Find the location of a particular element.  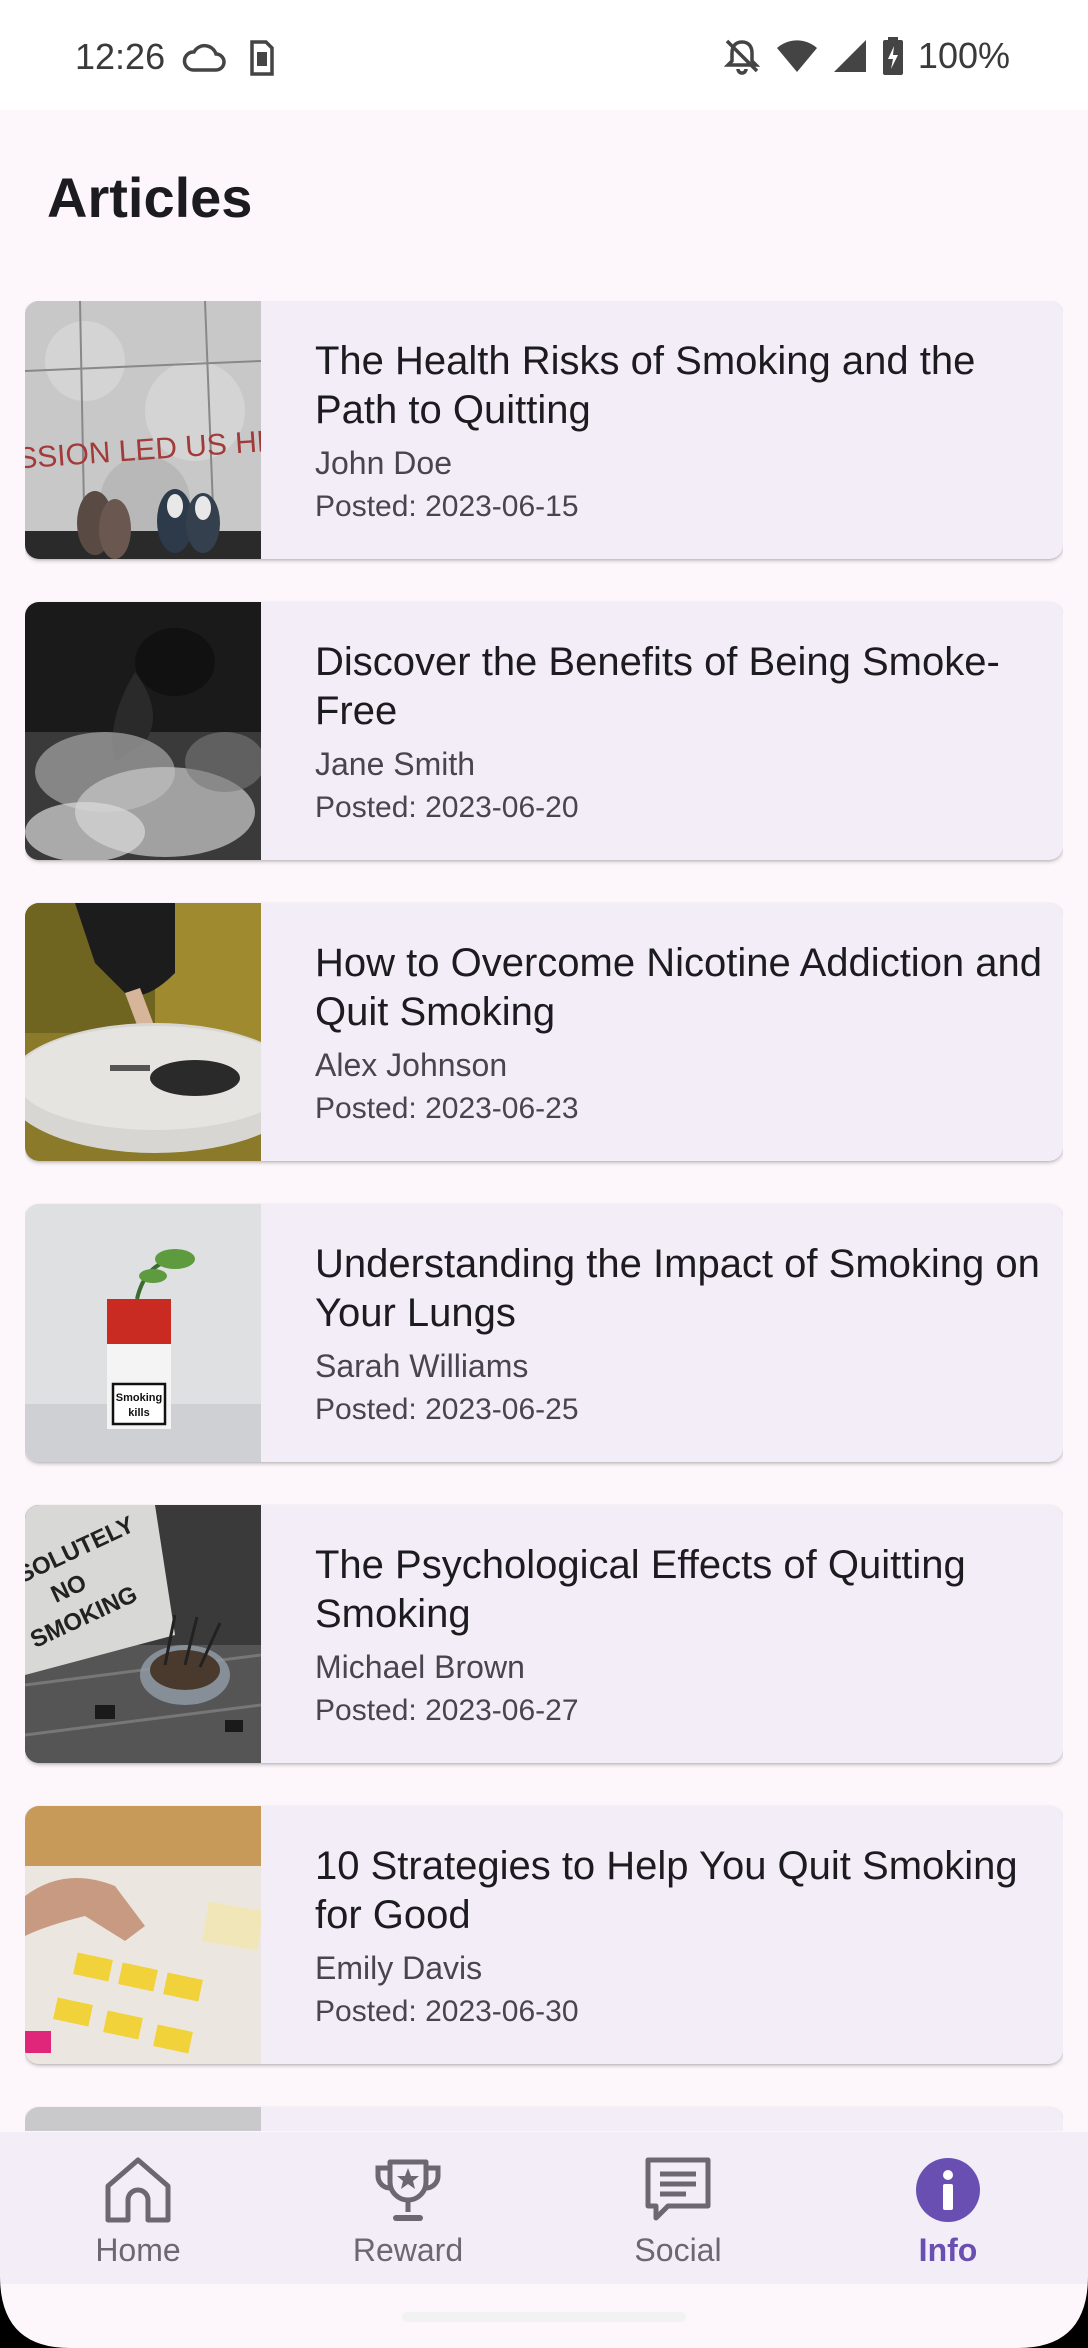

status-bar: 12:26 100% is located at coordinates (544, 55).